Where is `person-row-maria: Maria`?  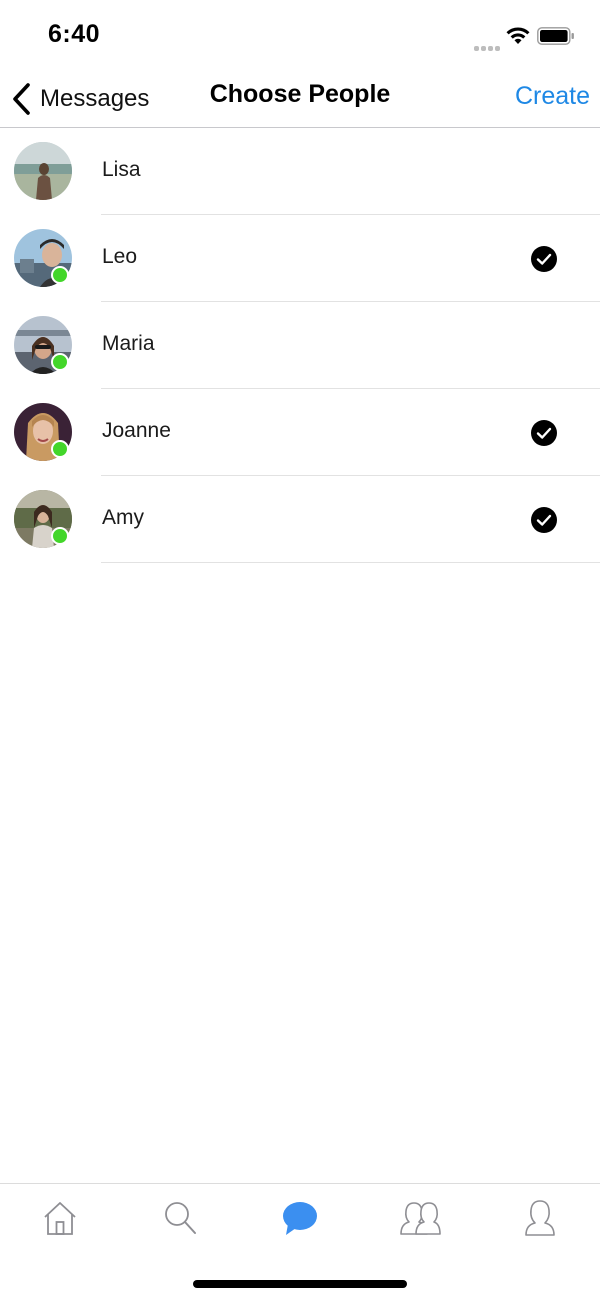
person-row-maria: Maria is located at coordinates (300, 345).